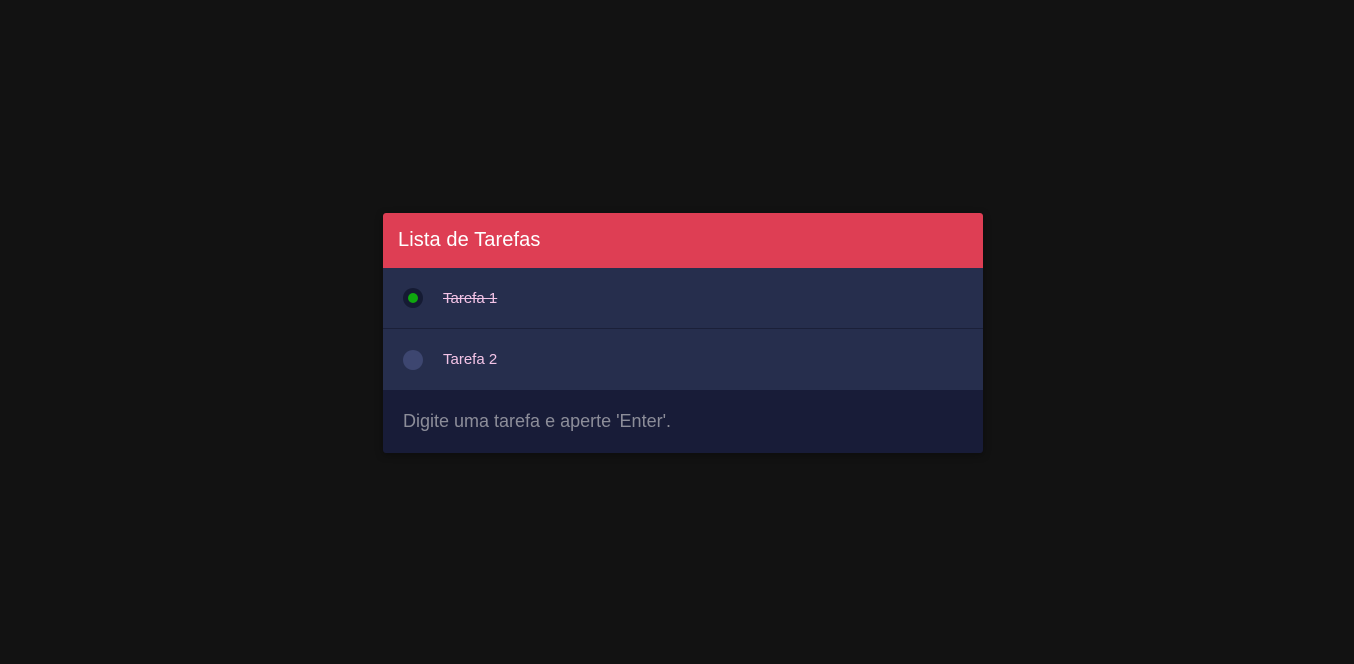 This screenshot has width=1354, height=664. I want to click on task-2-label: Tarefa 2, so click(470, 359).